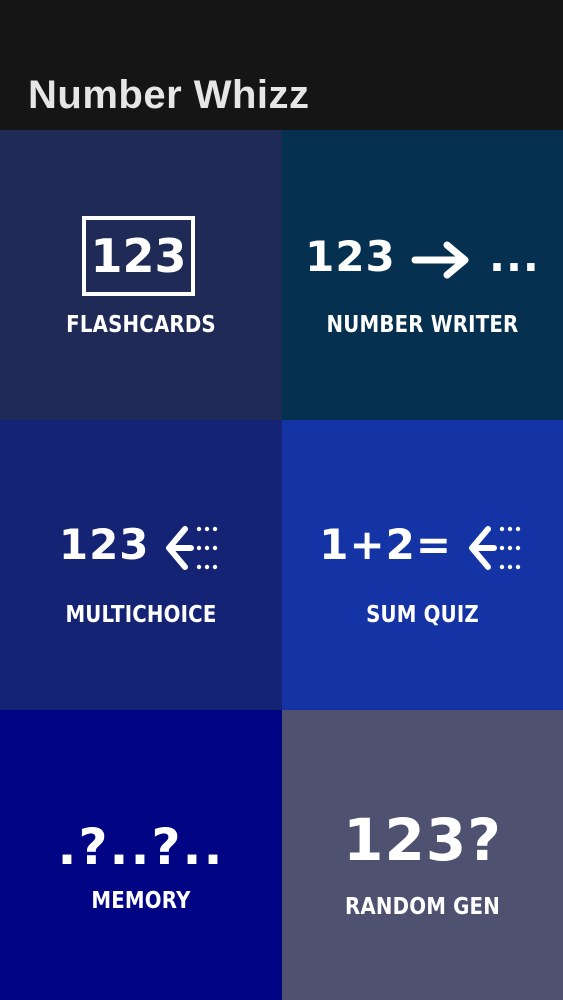 This screenshot has height=1000, width=563. Describe the element at coordinates (440, 259) in the screenshot. I see `arrow-right-icon` at that location.